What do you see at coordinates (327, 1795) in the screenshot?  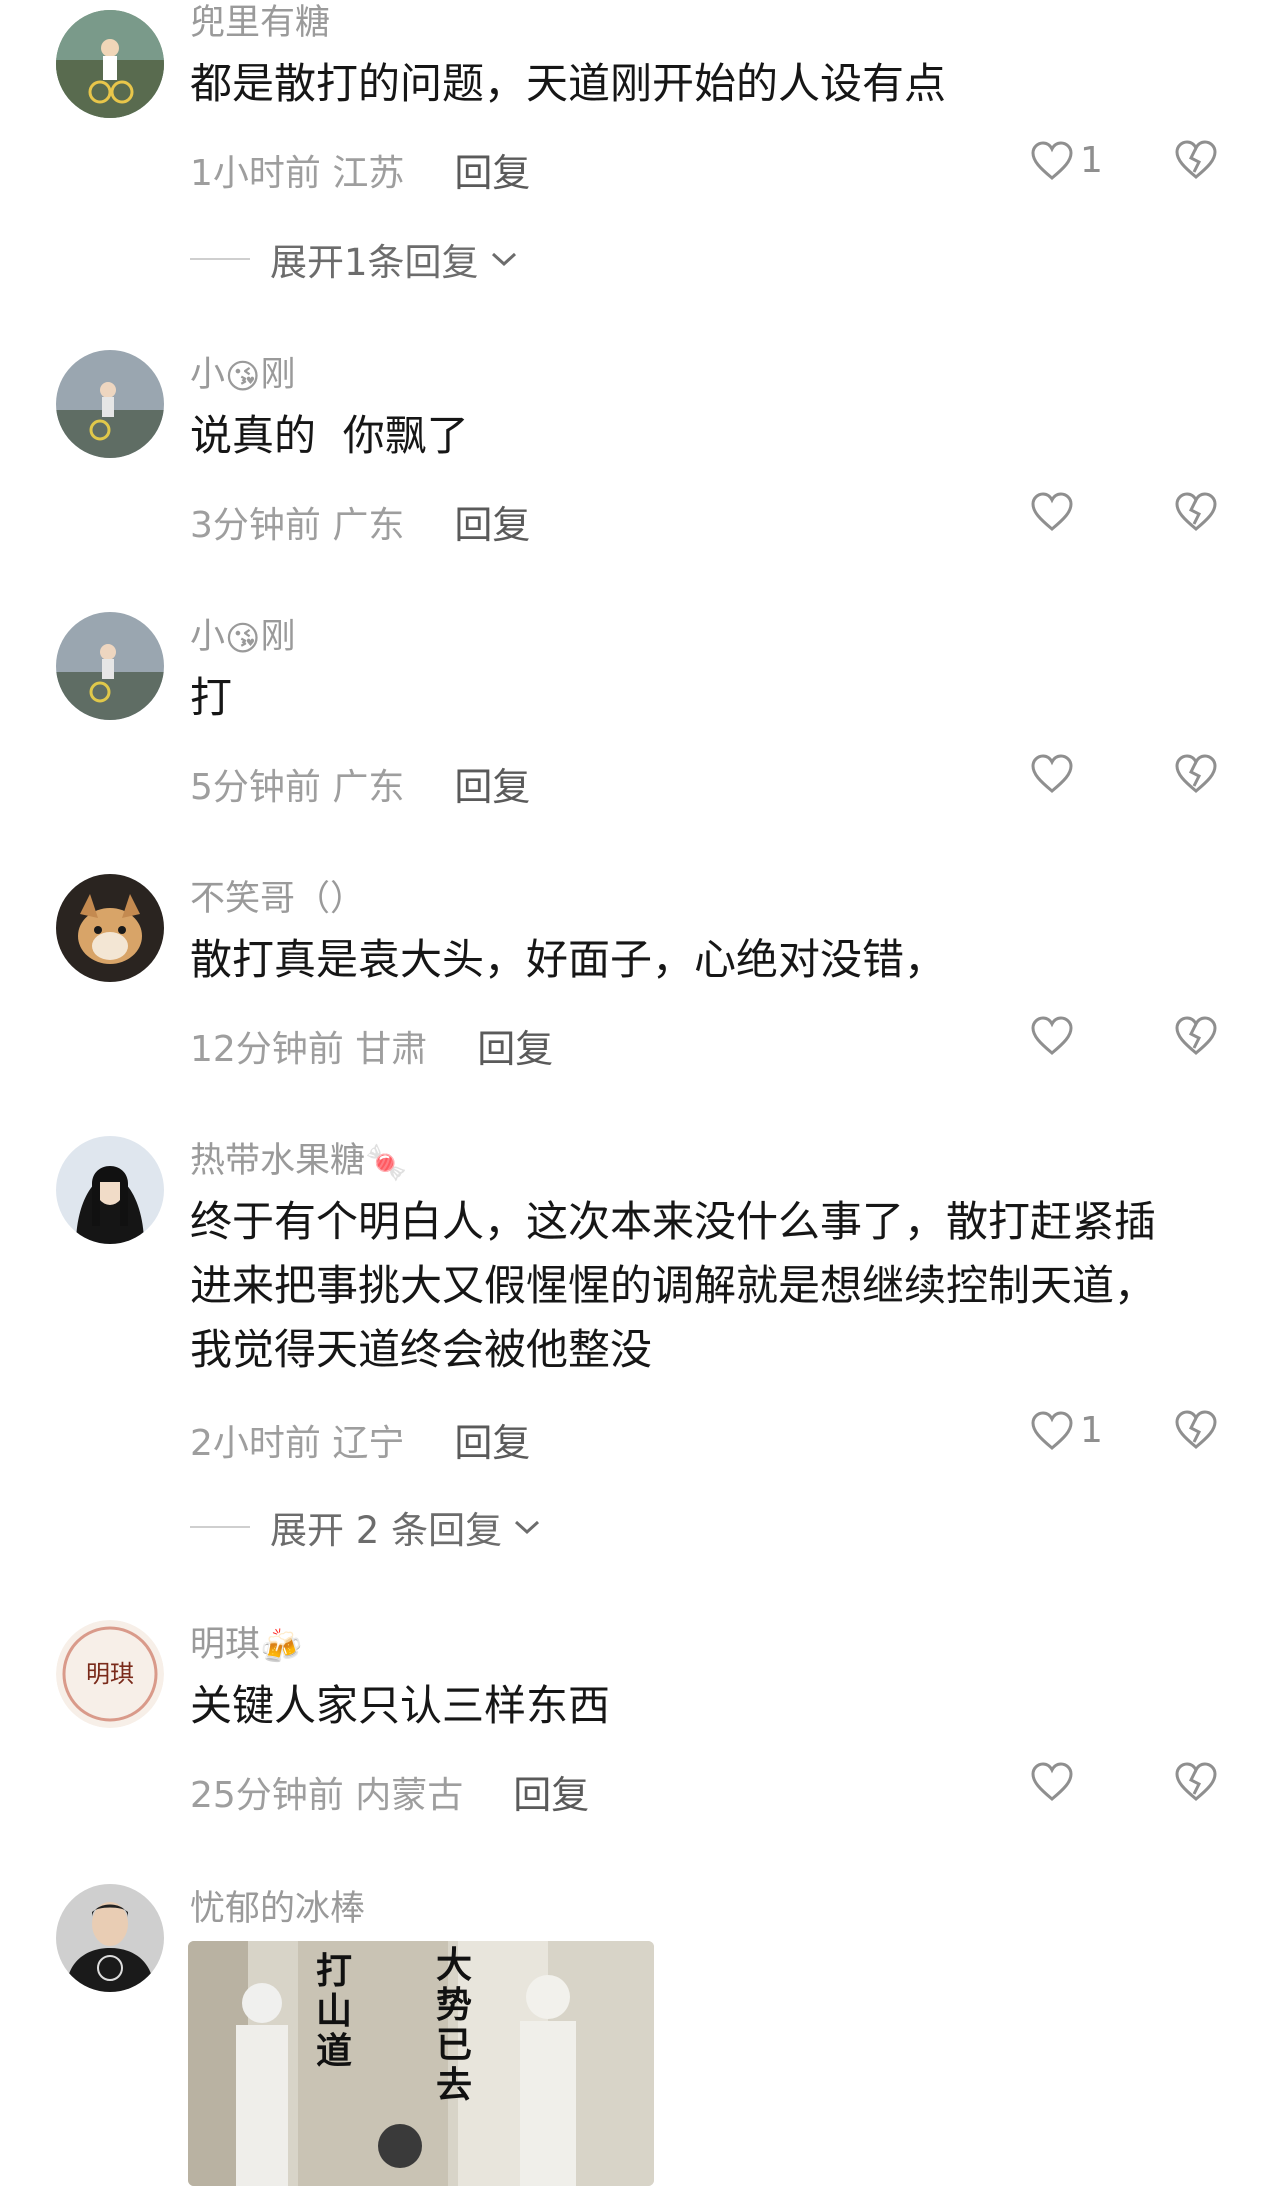 I see `comment-time-location: 25分钟前 内蒙古` at bounding box center [327, 1795].